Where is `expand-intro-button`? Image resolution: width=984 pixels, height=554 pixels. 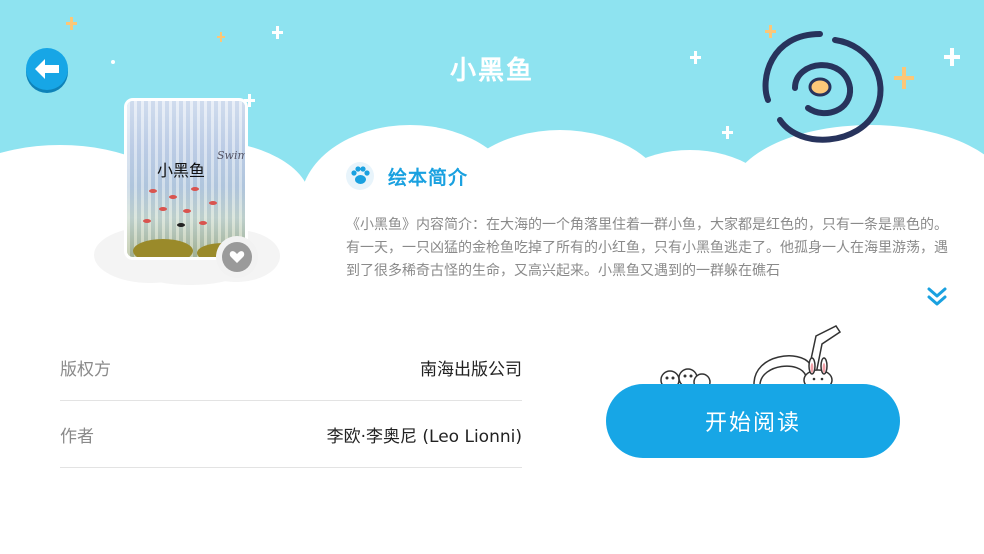
expand-intro-button is located at coordinates (937, 297).